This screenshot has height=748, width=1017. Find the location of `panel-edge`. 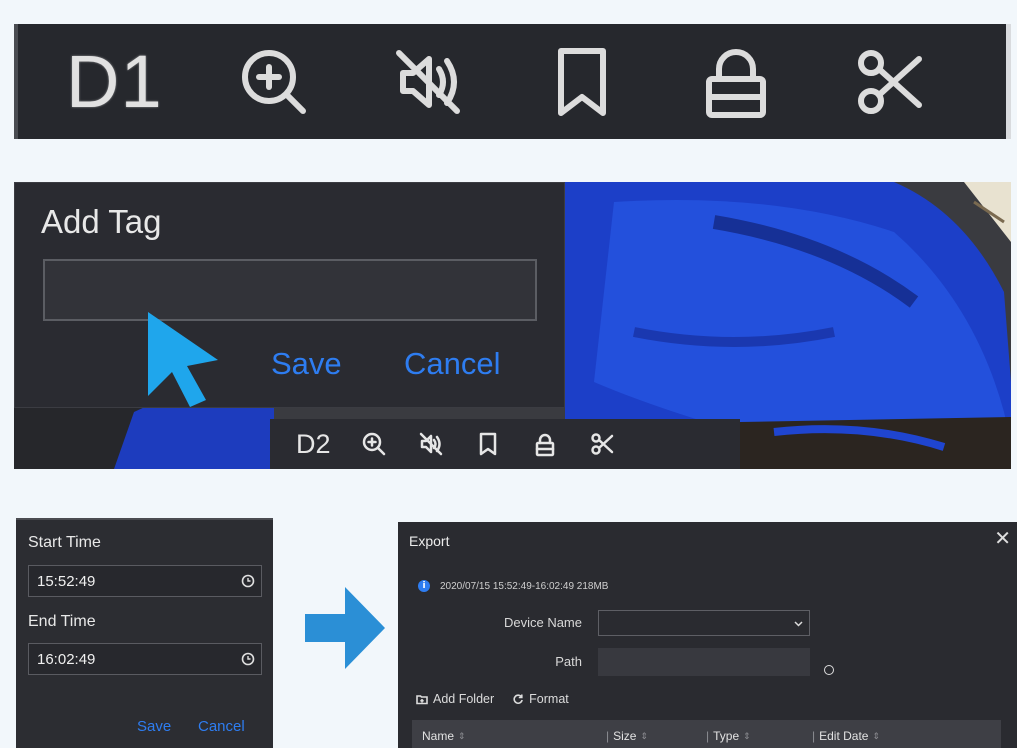

panel-edge is located at coordinates (1008, 81).